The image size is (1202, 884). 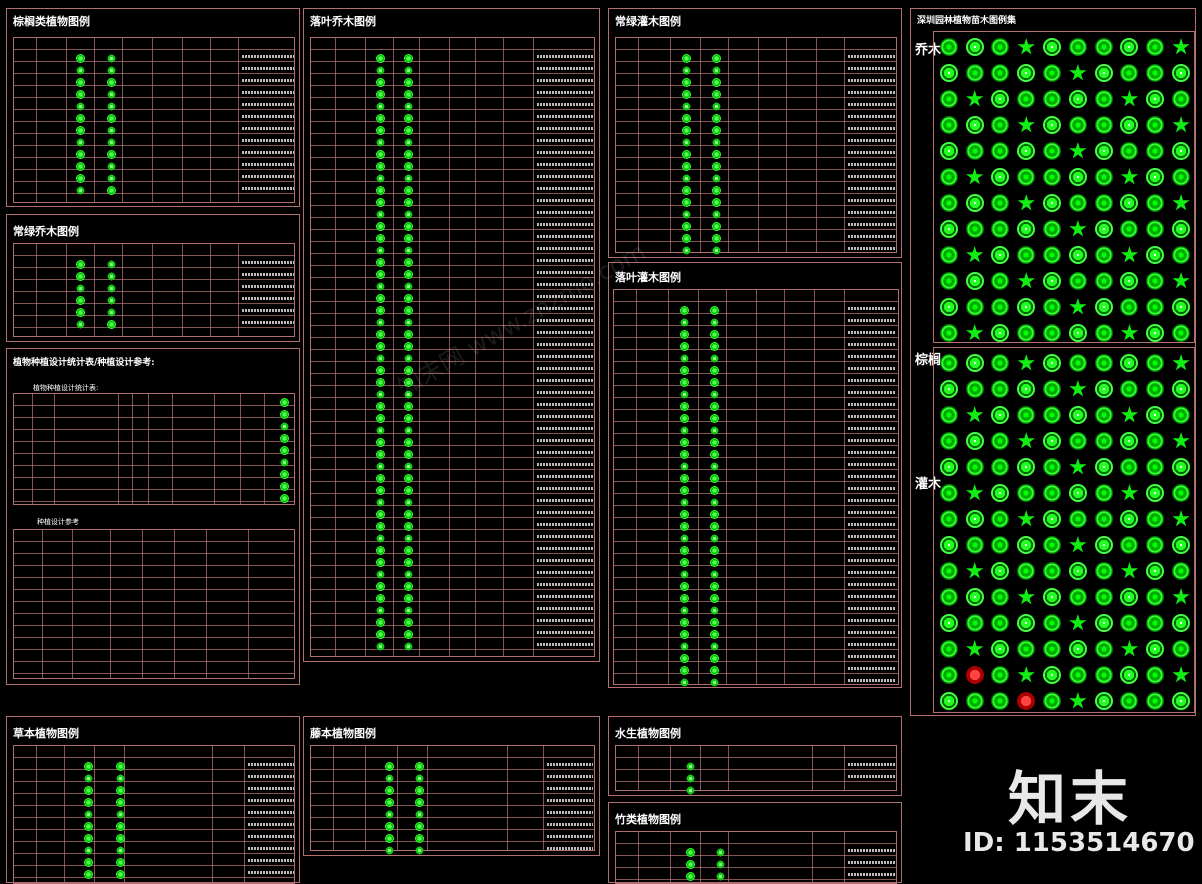 What do you see at coordinates (153, 516) in the screenshot?
I see `planting-stats-panel: 植物种植设计统计表/种植设计参考: 植物种植设计统计表: 种植设计参考` at bounding box center [153, 516].